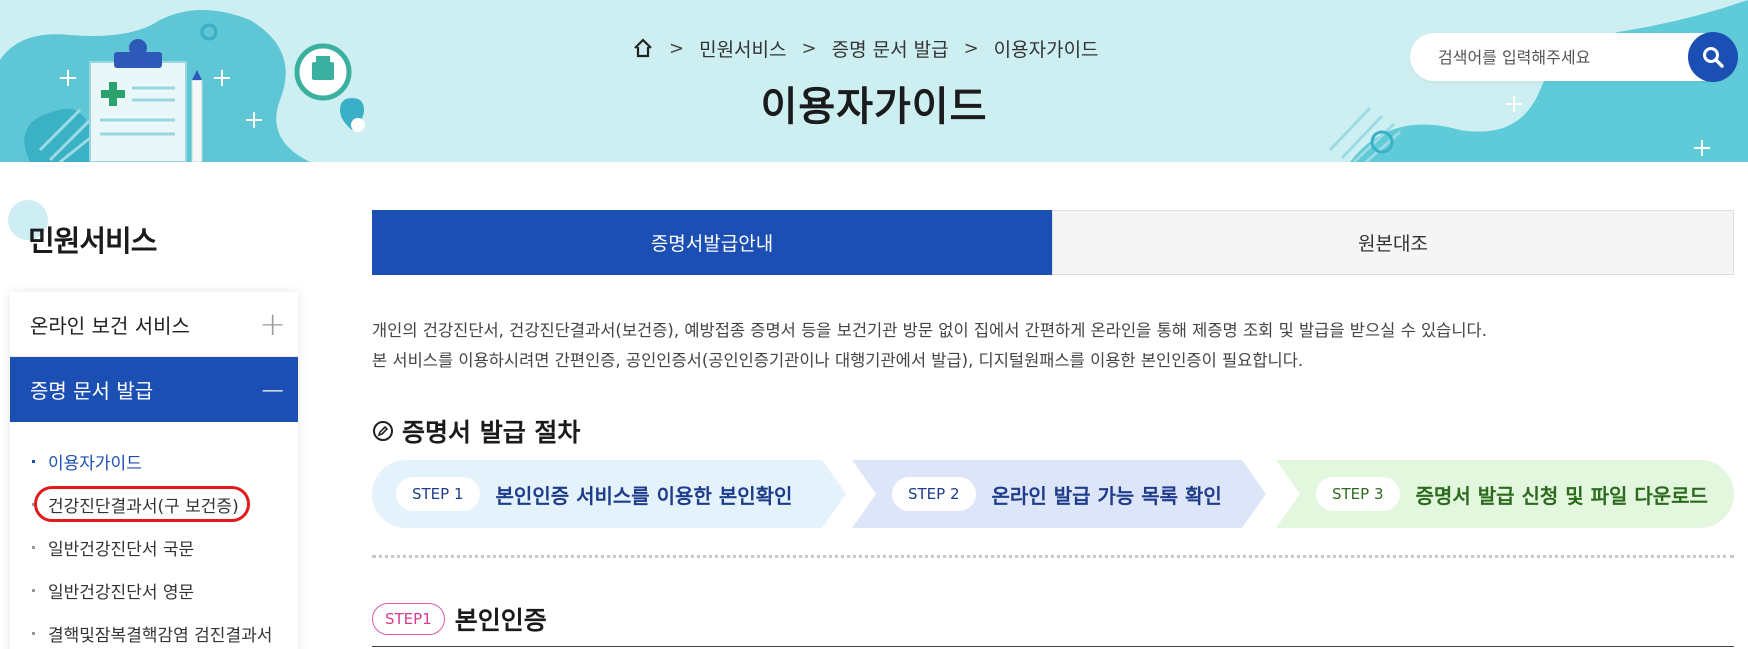  What do you see at coordinates (643, 48) in the screenshot?
I see `home-icon` at bounding box center [643, 48].